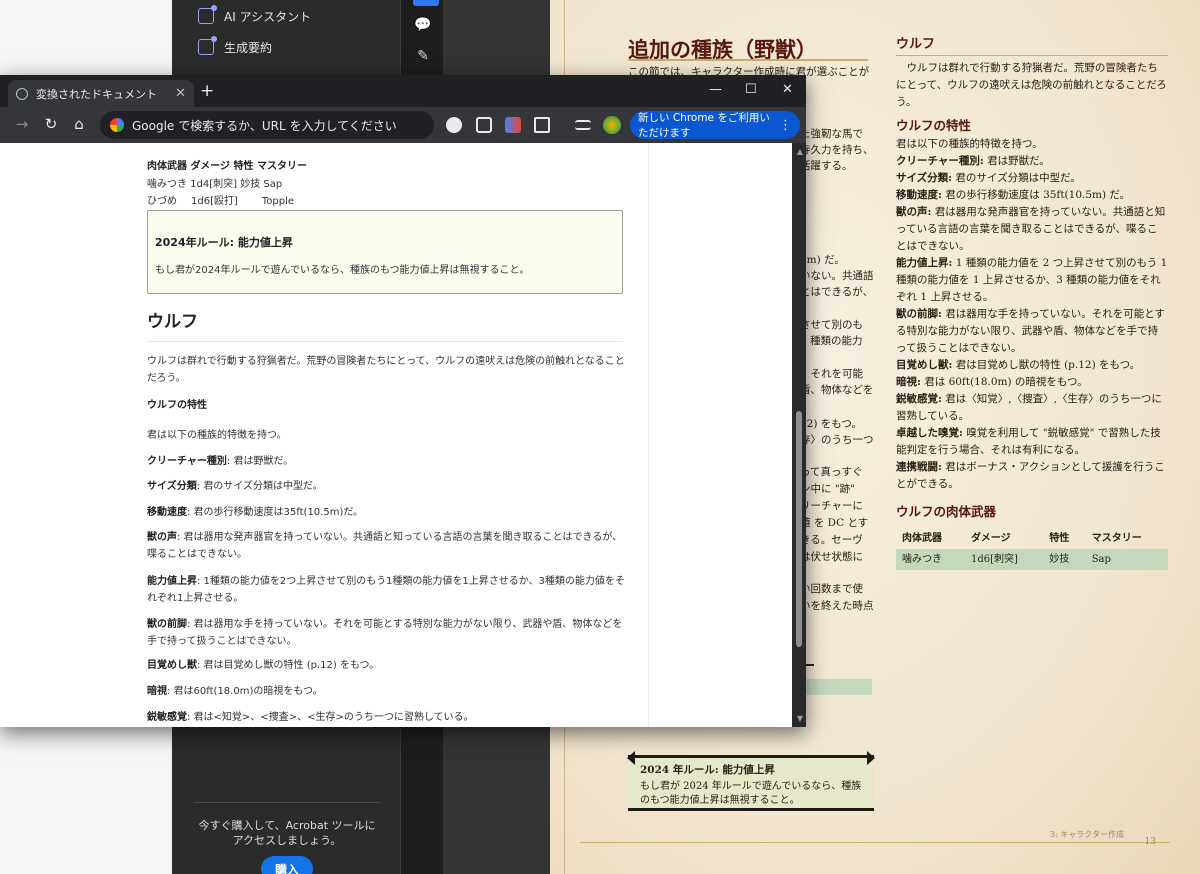 Image resolution: width=1200 pixels, height=874 pixels. I want to click on new-tab-icon: +, so click(207, 91).